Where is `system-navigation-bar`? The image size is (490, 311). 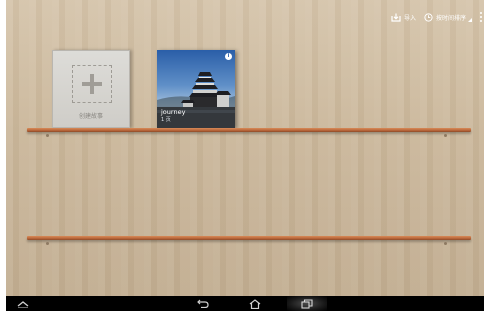 system-navigation-bar is located at coordinates (245, 303).